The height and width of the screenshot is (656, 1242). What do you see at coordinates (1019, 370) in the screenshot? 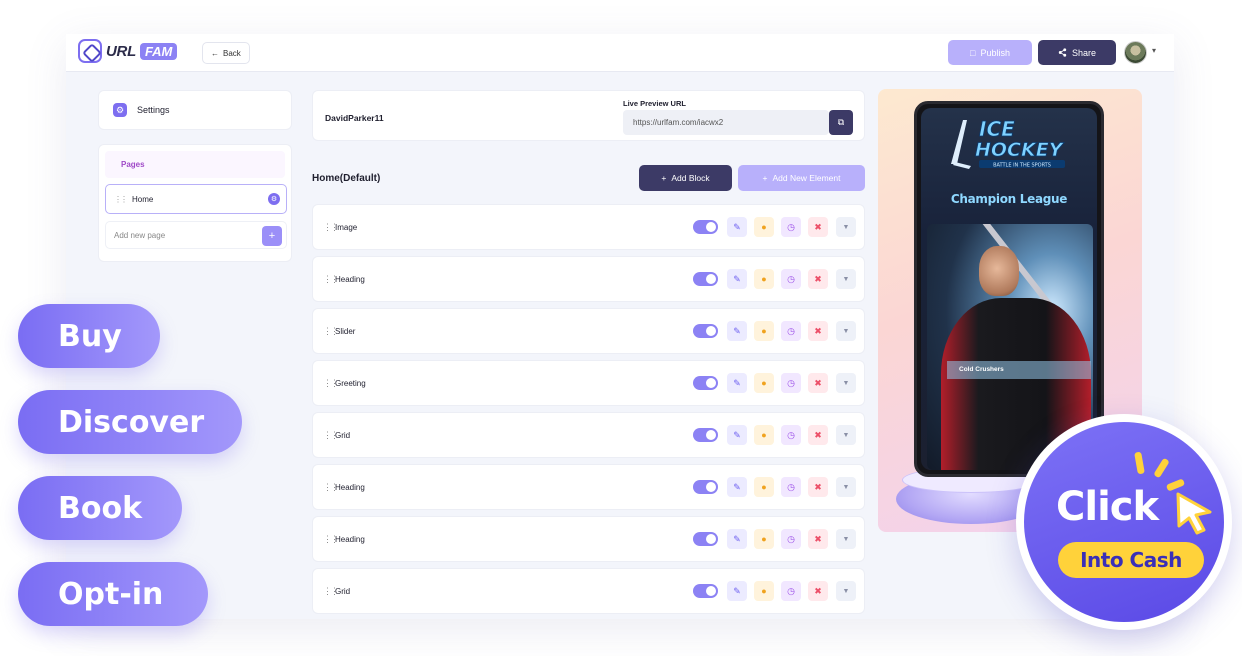
I see `image-caption: Cold Crushers` at bounding box center [1019, 370].